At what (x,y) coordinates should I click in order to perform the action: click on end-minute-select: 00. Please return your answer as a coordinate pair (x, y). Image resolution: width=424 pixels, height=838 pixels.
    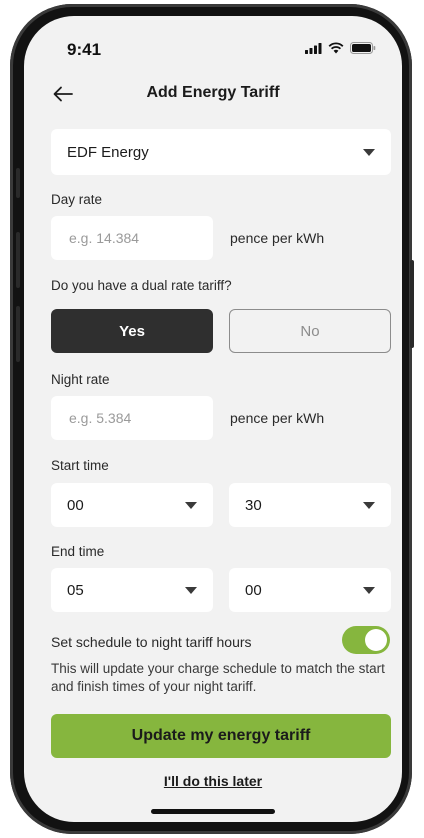
    Looking at the image, I should click on (310, 590).